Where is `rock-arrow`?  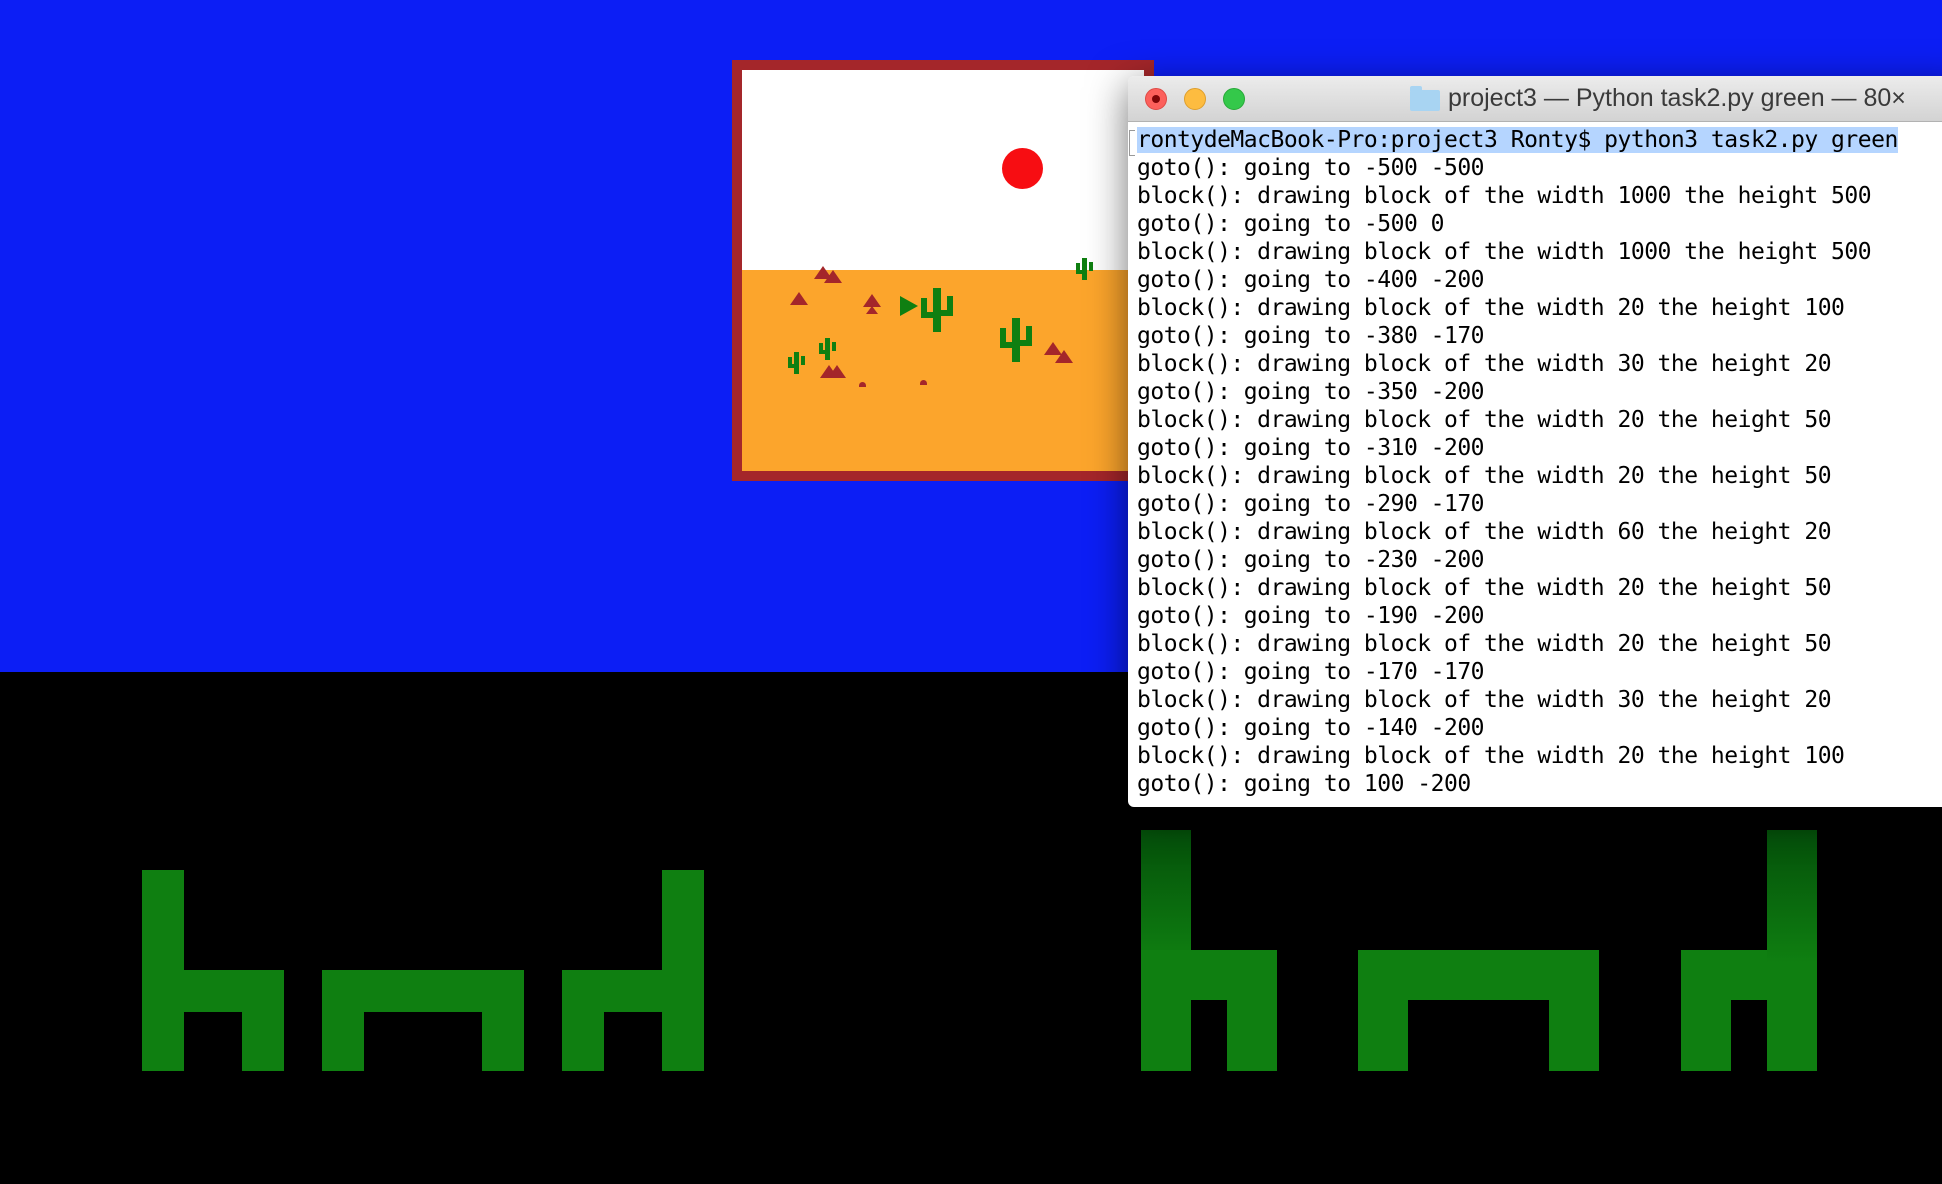
rock-arrow is located at coordinates (909, 306).